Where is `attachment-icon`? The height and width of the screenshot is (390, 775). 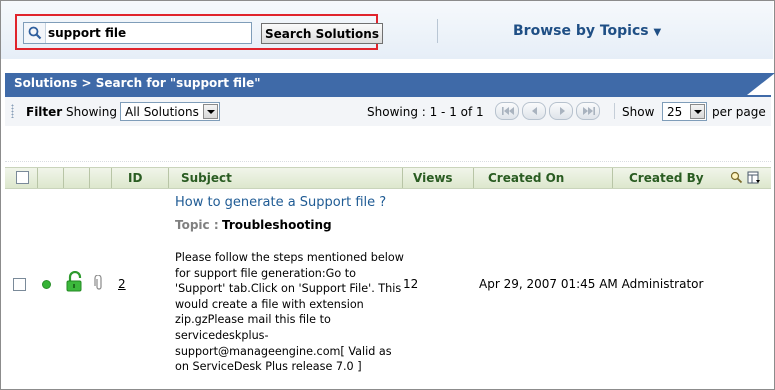
attachment-icon is located at coordinates (99, 283).